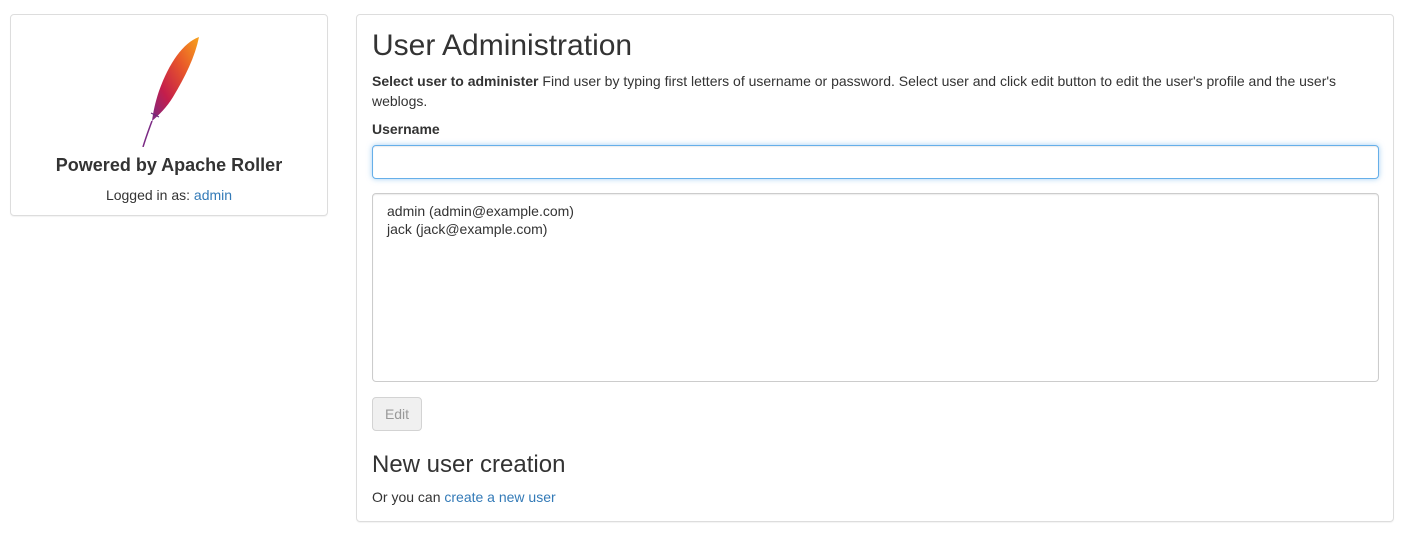 The height and width of the screenshot is (545, 1408). I want to click on logged-in-line: Logged in as: admin, so click(169, 195).